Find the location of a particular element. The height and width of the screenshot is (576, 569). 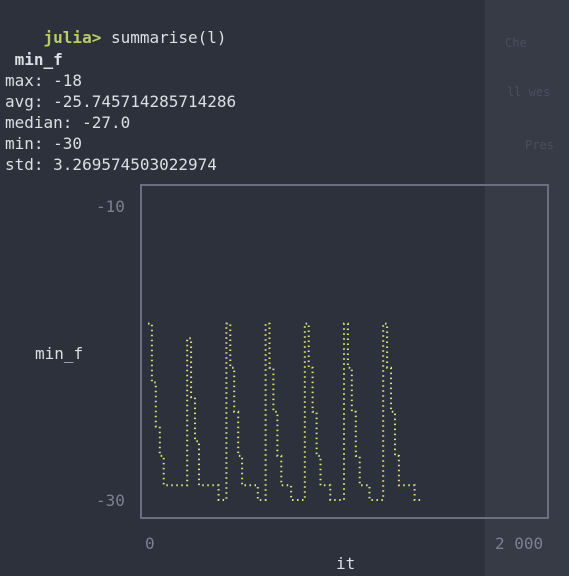

x-tick-label-right: 2 000 is located at coordinates (519, 543).